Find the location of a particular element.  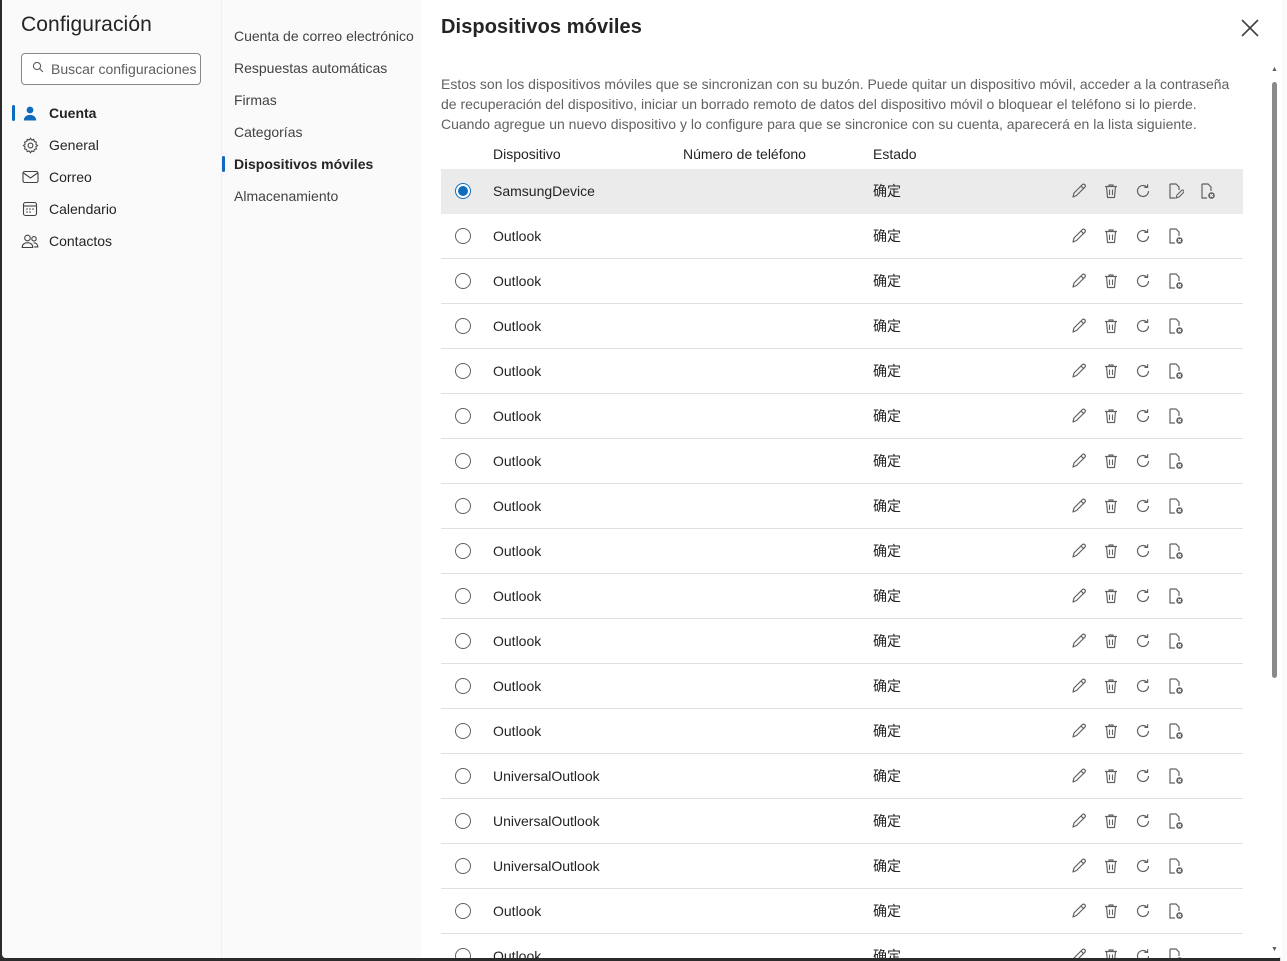

scroll-down-arrow-icon: ▼ is located at coordinates (1274, 950).